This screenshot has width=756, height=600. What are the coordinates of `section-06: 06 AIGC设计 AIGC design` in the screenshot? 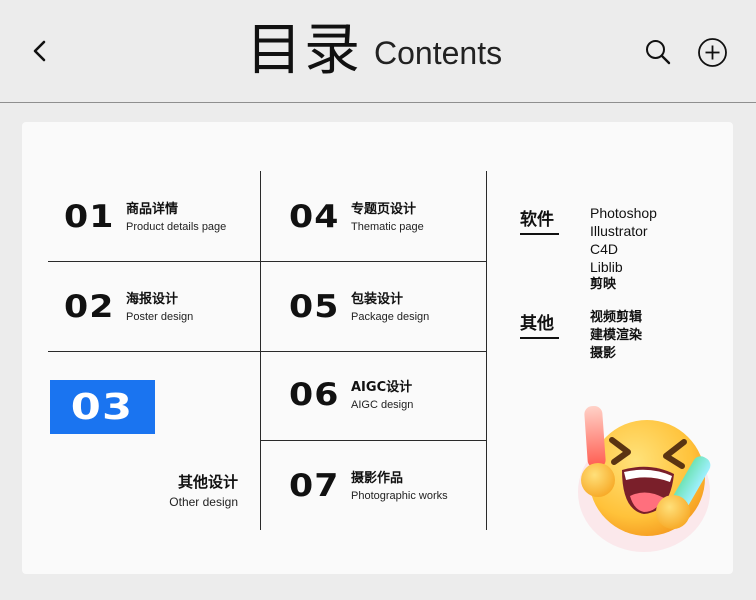 It's located at (351, 395).